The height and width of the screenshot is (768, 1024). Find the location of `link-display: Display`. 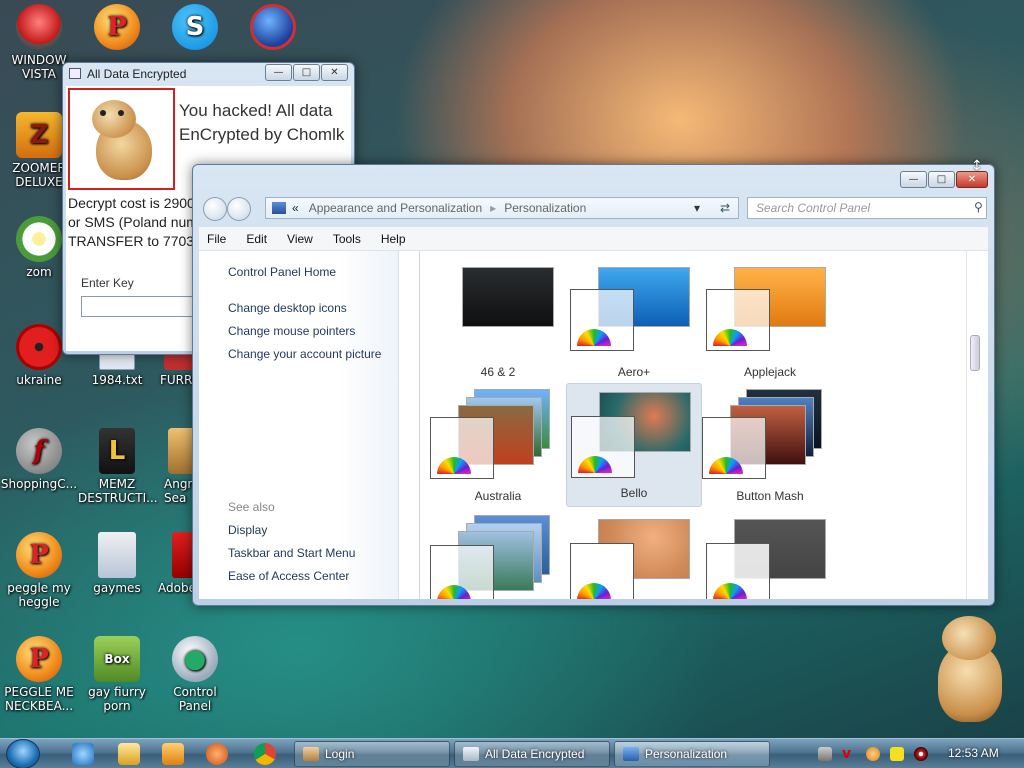

link-display: Display is located at coordinates (247, 530).